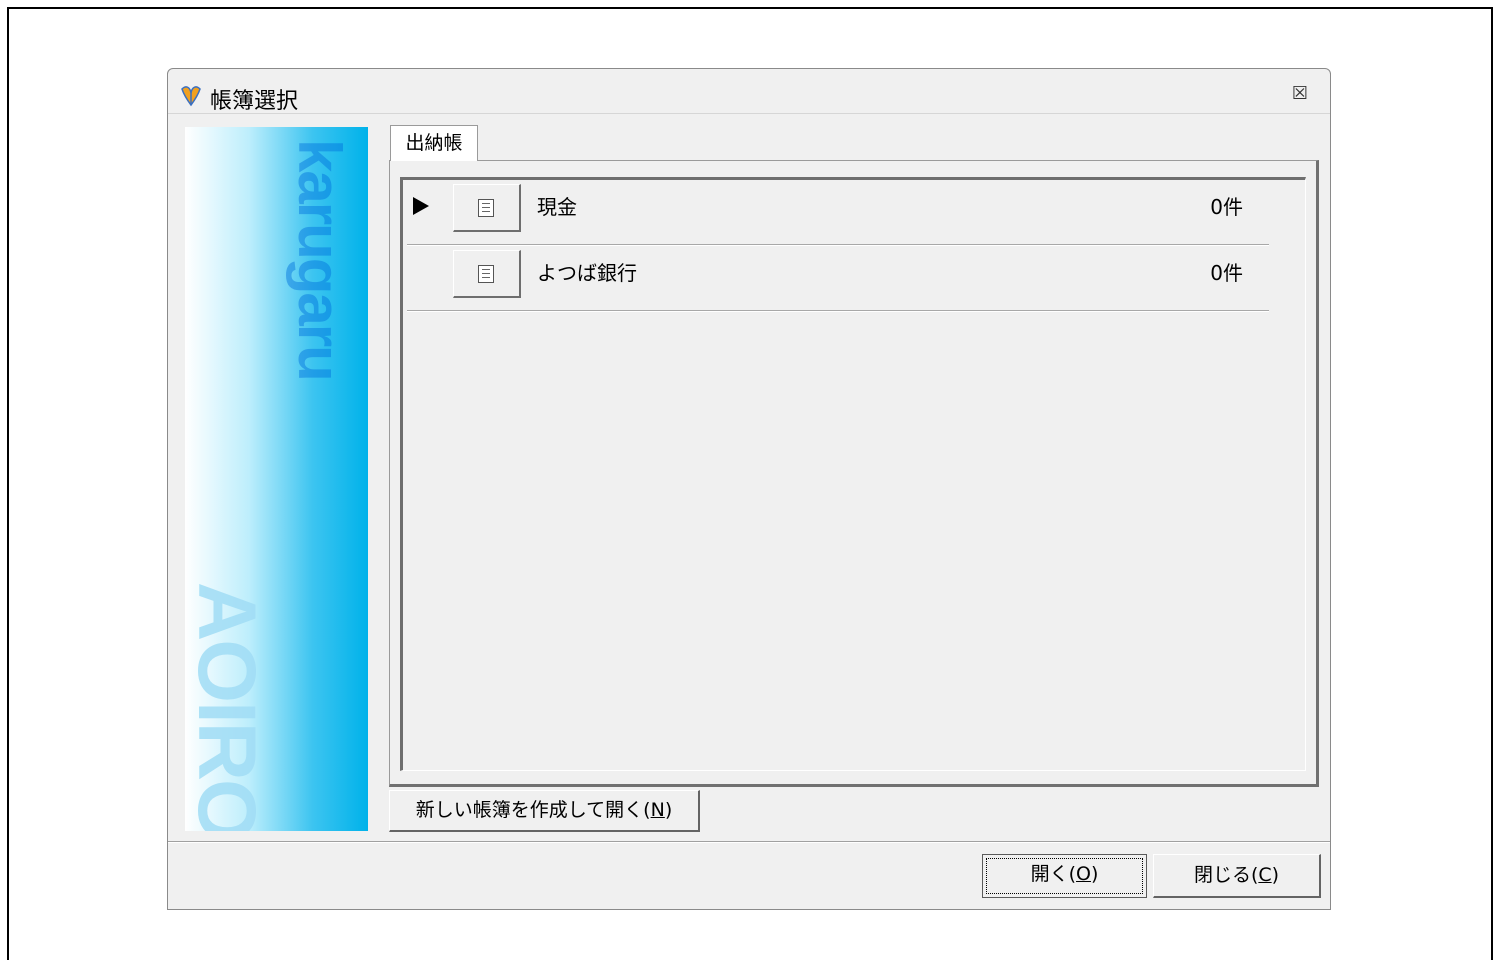  Describe the element at coordinates (254, 101) in the screenshot. I see `dialog-title: 帳簿選択` at that location.